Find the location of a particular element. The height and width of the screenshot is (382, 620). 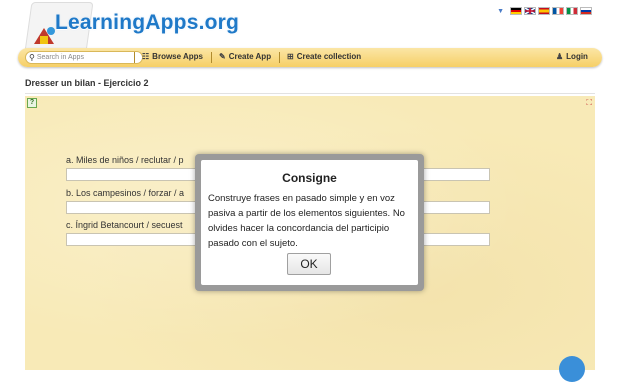

dropdown-arrow-icon: ▼ is located at coordinates (500, 11).